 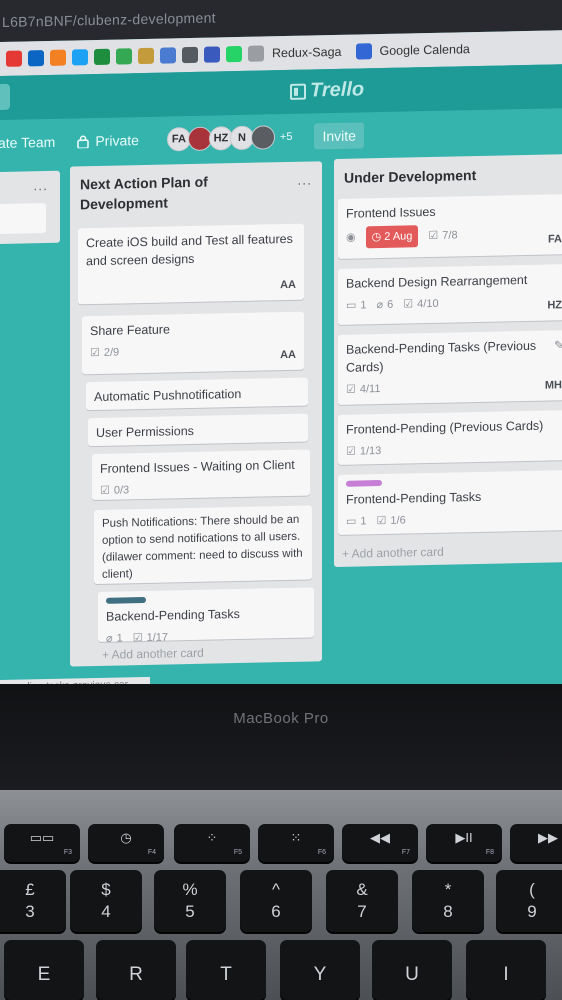 What do you see at coordinates (117, 141) in the screenshot?
I see `visibility-label: Private` at bounding box center [117, 141].